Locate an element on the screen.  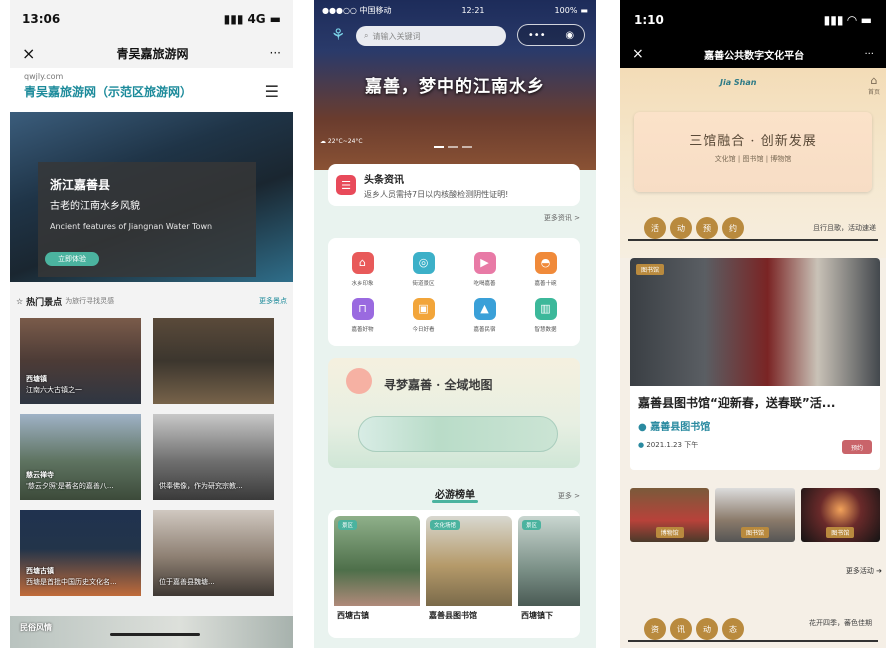
shopping-bag-icon: ⊓ is located at coordinates (362, 308).